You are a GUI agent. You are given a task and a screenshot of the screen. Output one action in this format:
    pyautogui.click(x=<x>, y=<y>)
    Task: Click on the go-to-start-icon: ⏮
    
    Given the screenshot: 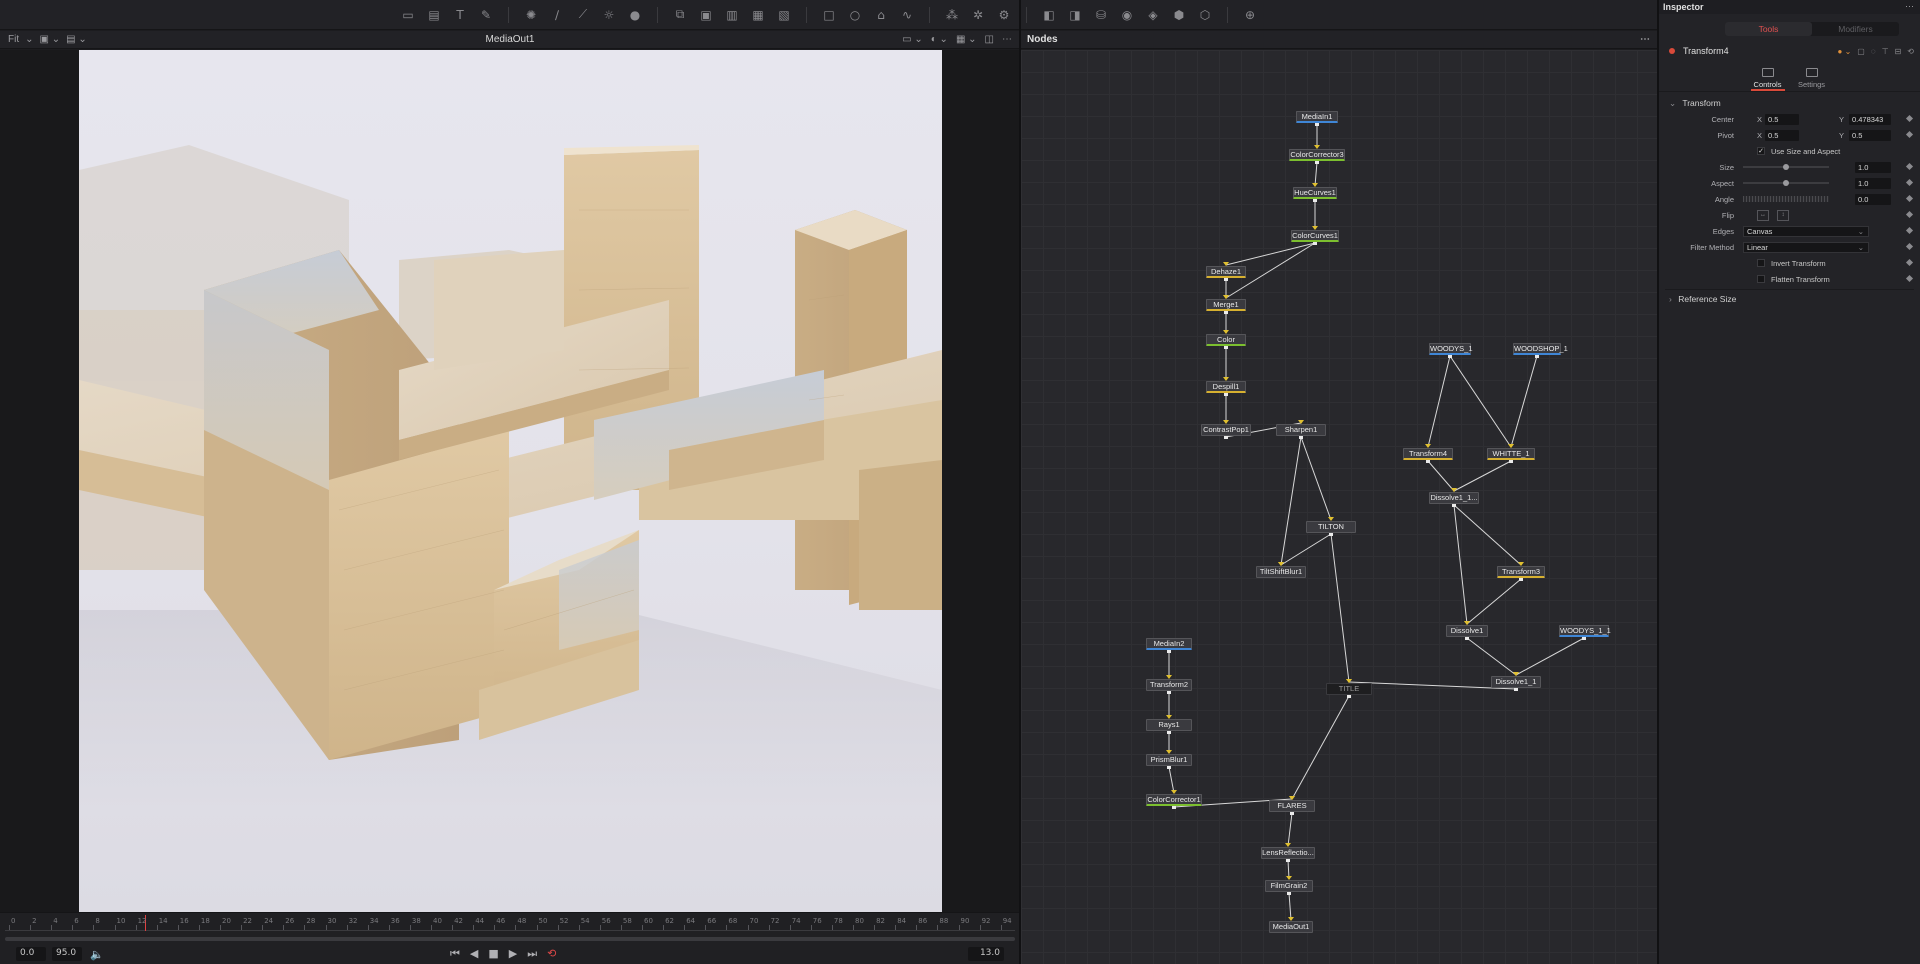 What is the action you would take?
    pyautogui.click(x=455, y=954)
    